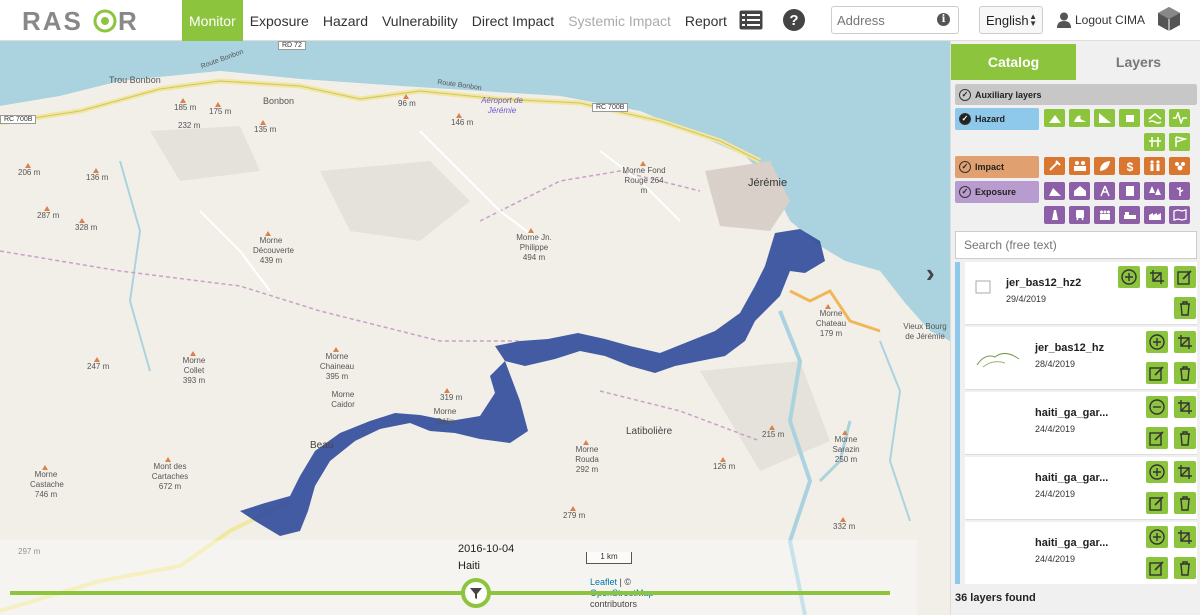 The height and width of the screenshot is (615, 1200). I want to click on road-label: RD 72, so click(292, 45).